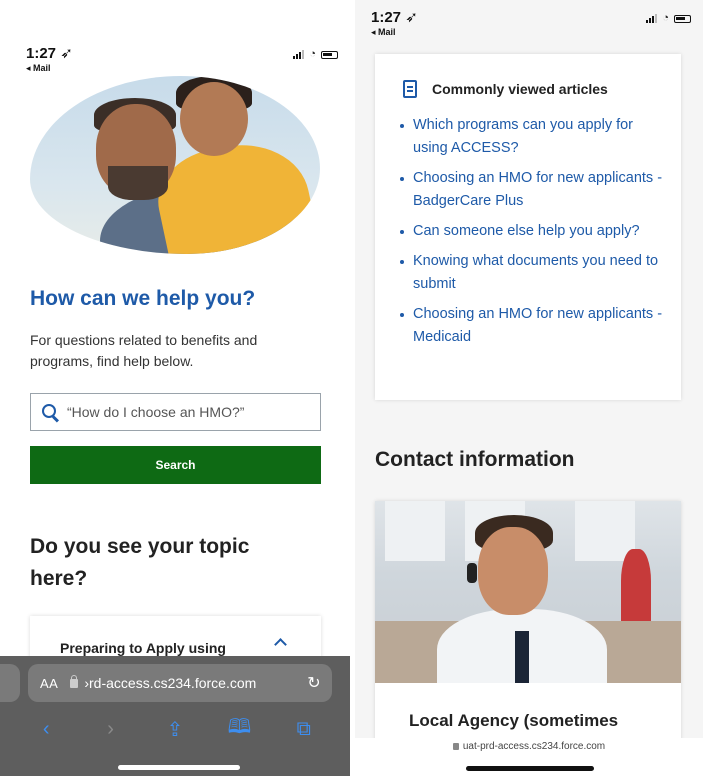 The height and width of the screenshot is (776, 703). I want to click on local-agency-card: Local Agency (sometimes, so click(528, 631).